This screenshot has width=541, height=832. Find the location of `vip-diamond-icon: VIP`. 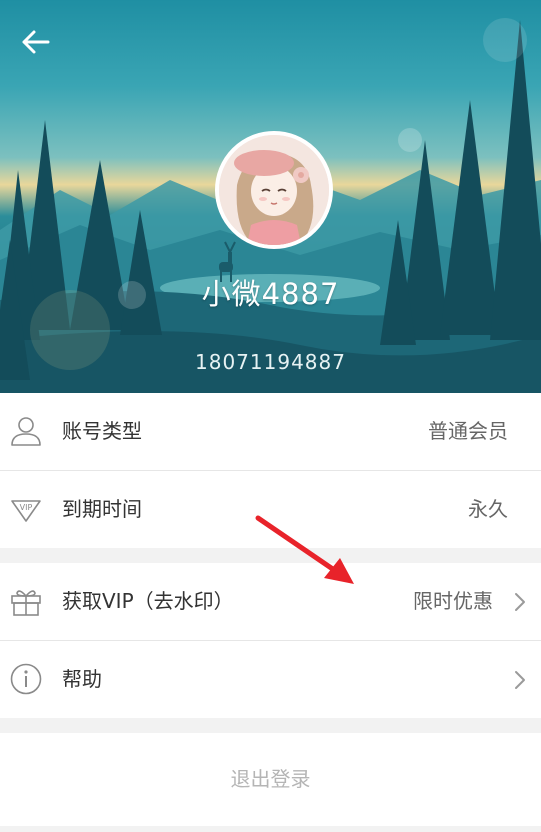

vip-diamond-icon: VIP is located at coordinates (26, 511).